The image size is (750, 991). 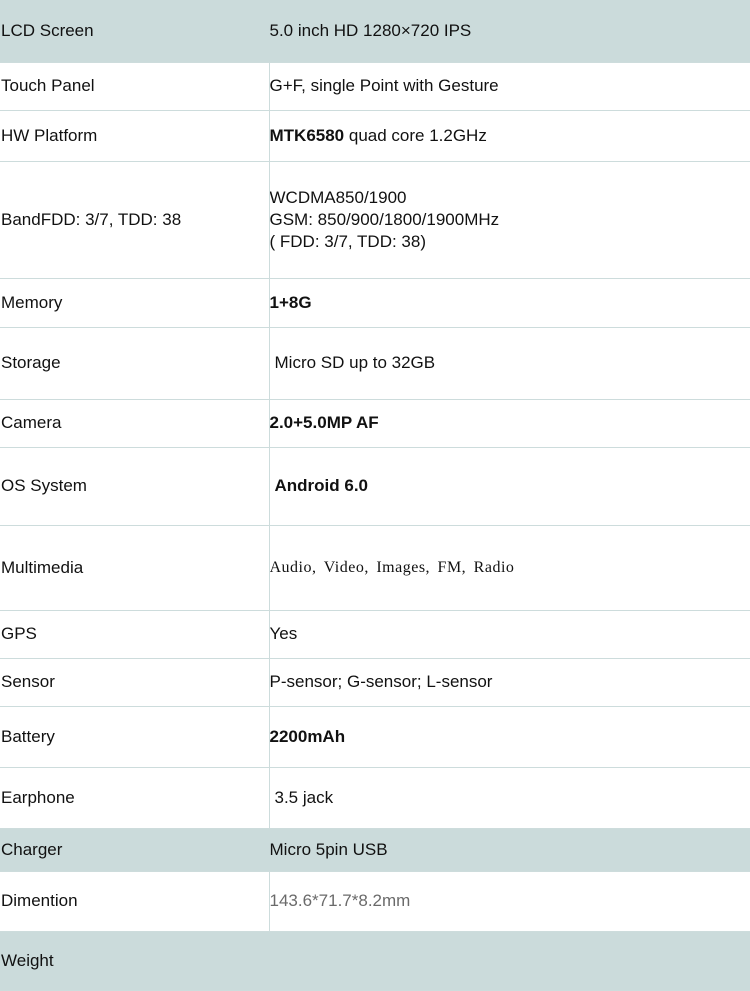 What do you see at coordinates (134, 798) in the screenshot?
I see `spec-label: Earphone` at bounding box center [134, 798].